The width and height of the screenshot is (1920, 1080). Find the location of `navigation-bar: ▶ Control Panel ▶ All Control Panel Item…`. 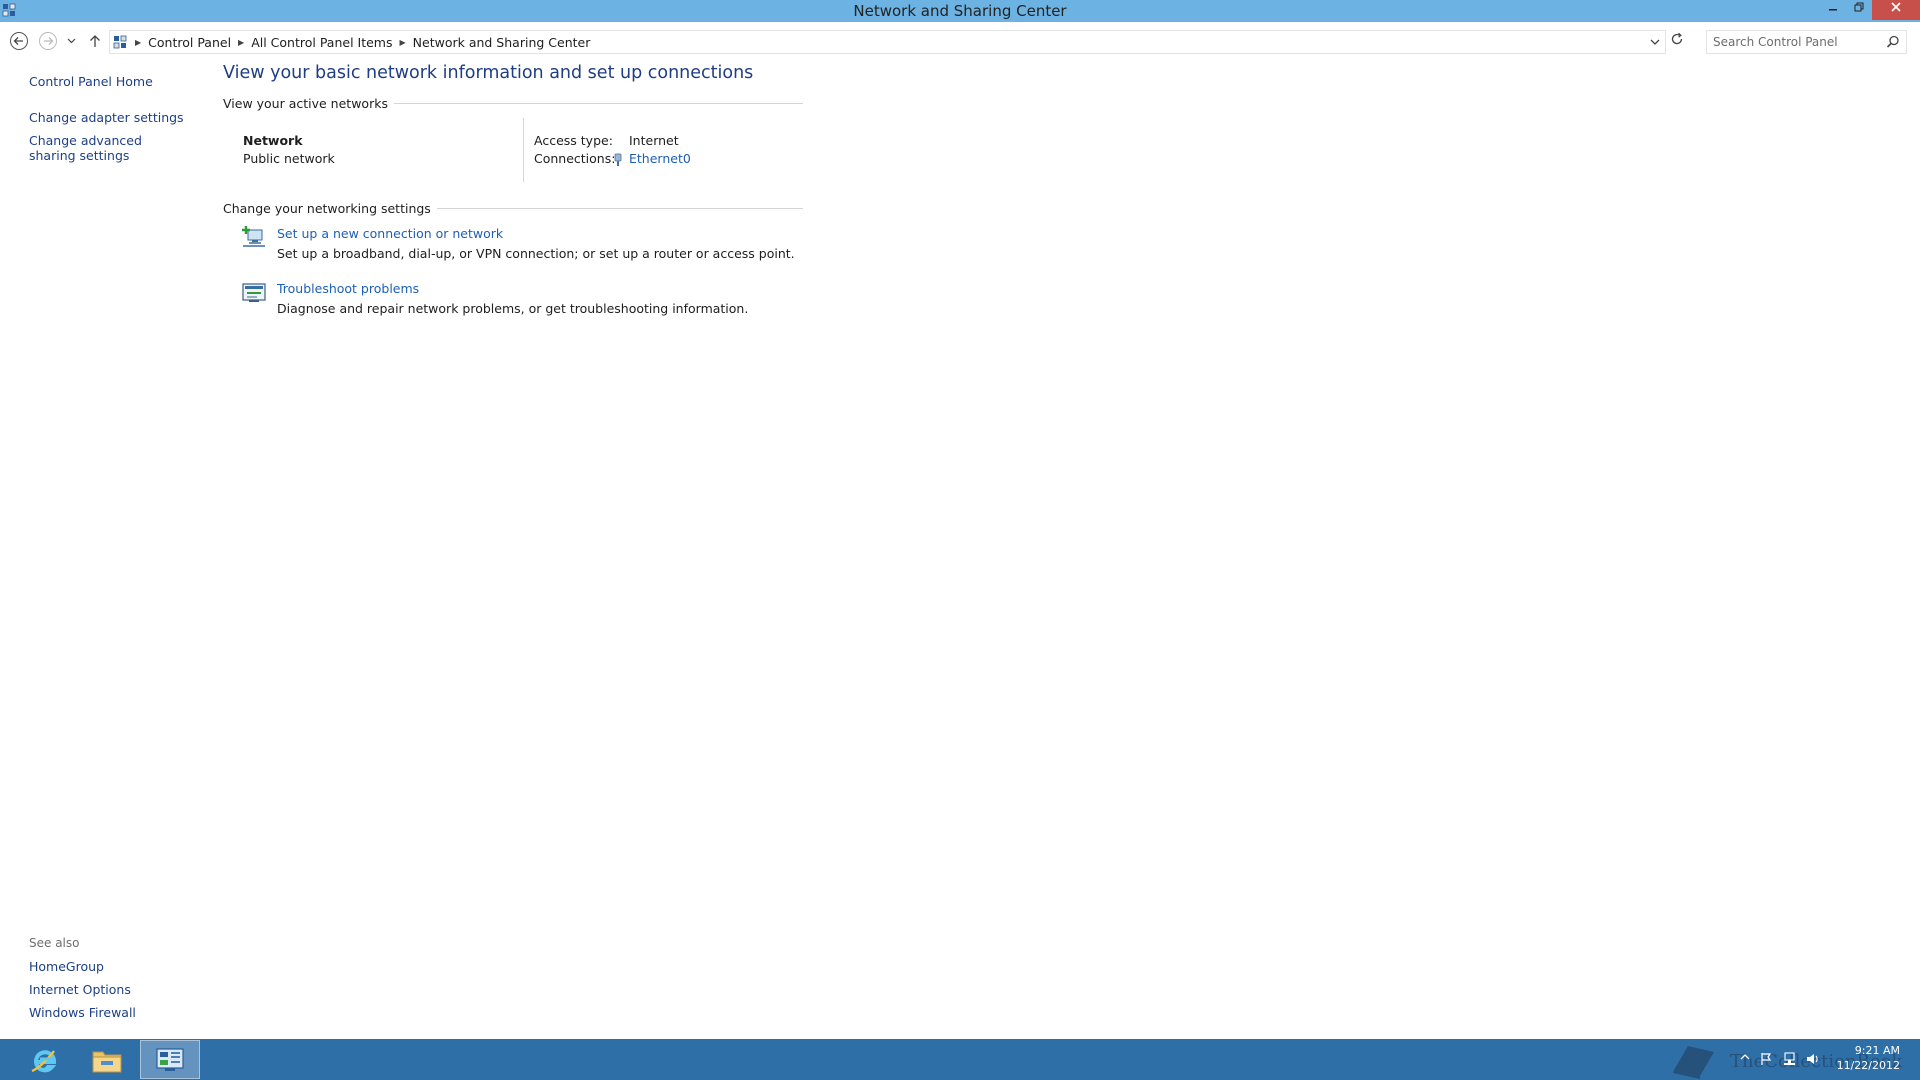

navigation-bar: ▶ Control Panel ▶ All Control Panel Item… is located at coordinates (960, 41).